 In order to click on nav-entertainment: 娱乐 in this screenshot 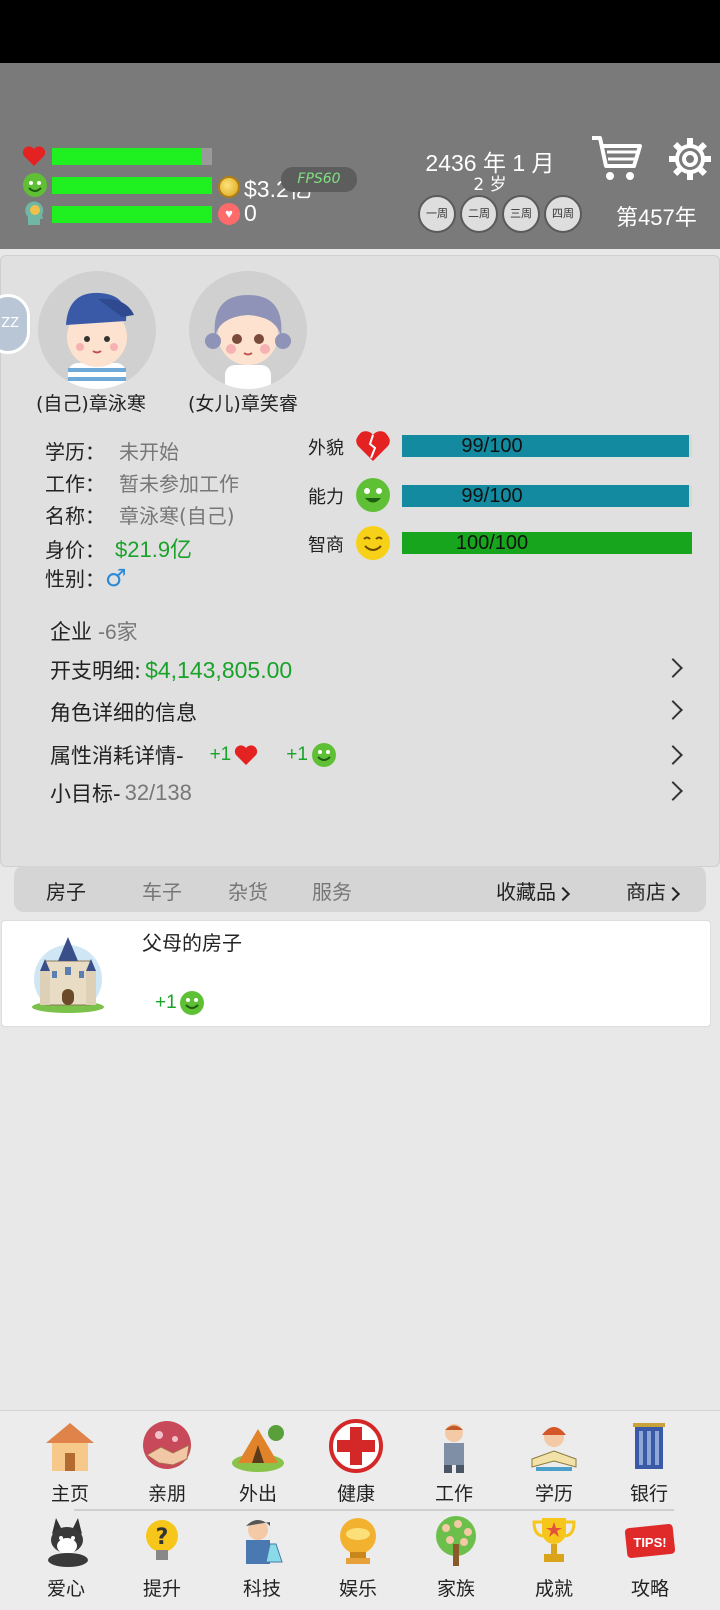, I will do `click(358, 1557)`.